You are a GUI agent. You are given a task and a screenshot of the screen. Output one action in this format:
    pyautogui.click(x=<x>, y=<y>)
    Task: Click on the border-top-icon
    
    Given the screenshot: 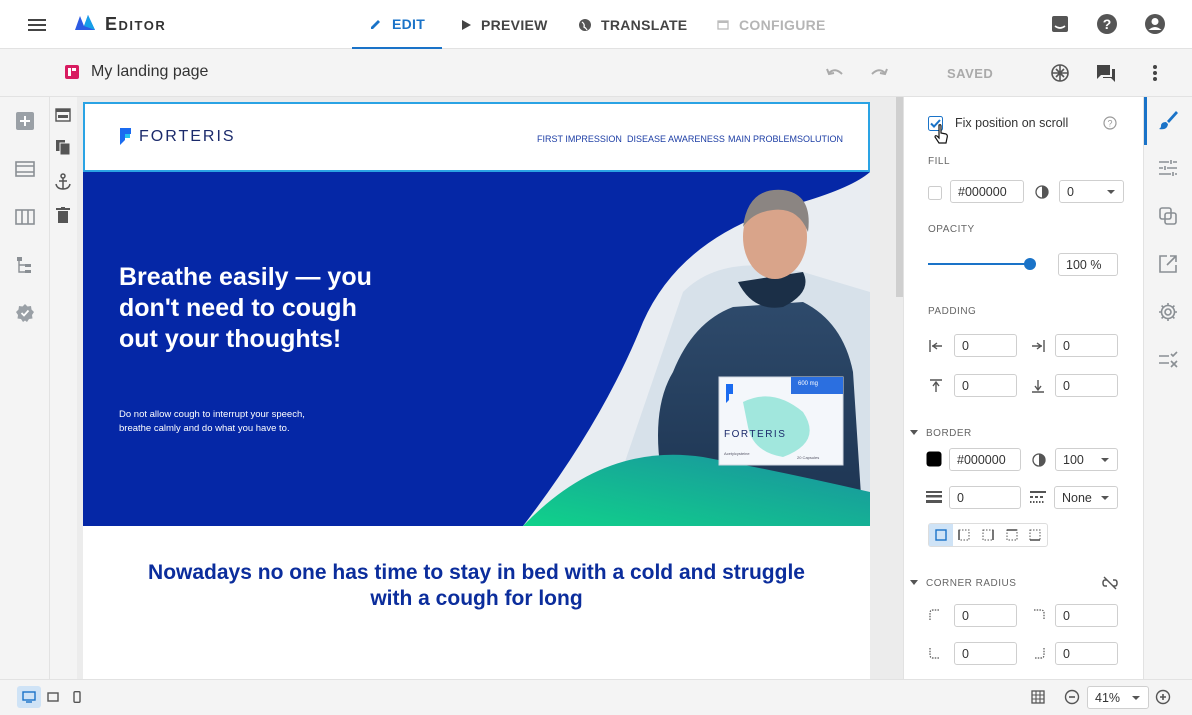 What is the action you would take?
    pyautogui.click(x=1012, y=535)
    